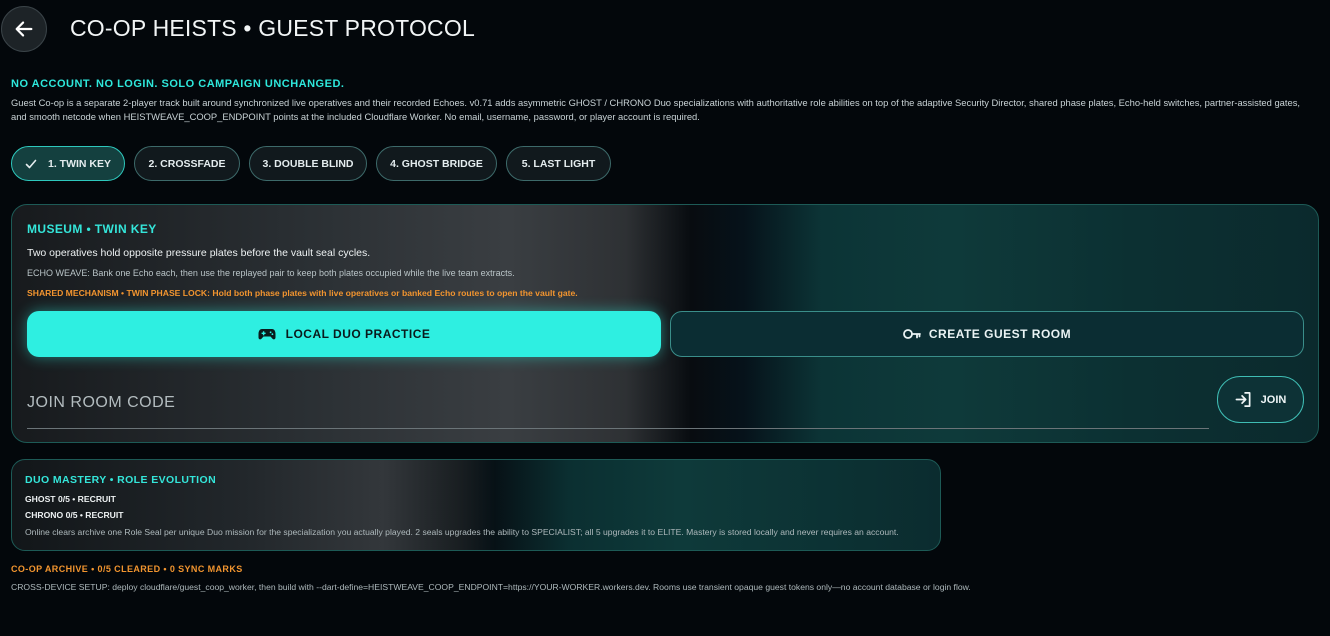 This screenshot has height=636, width=1330. Describe the element at coordinates (31, 163) in the screenshot. I see `check-icon` at that location.